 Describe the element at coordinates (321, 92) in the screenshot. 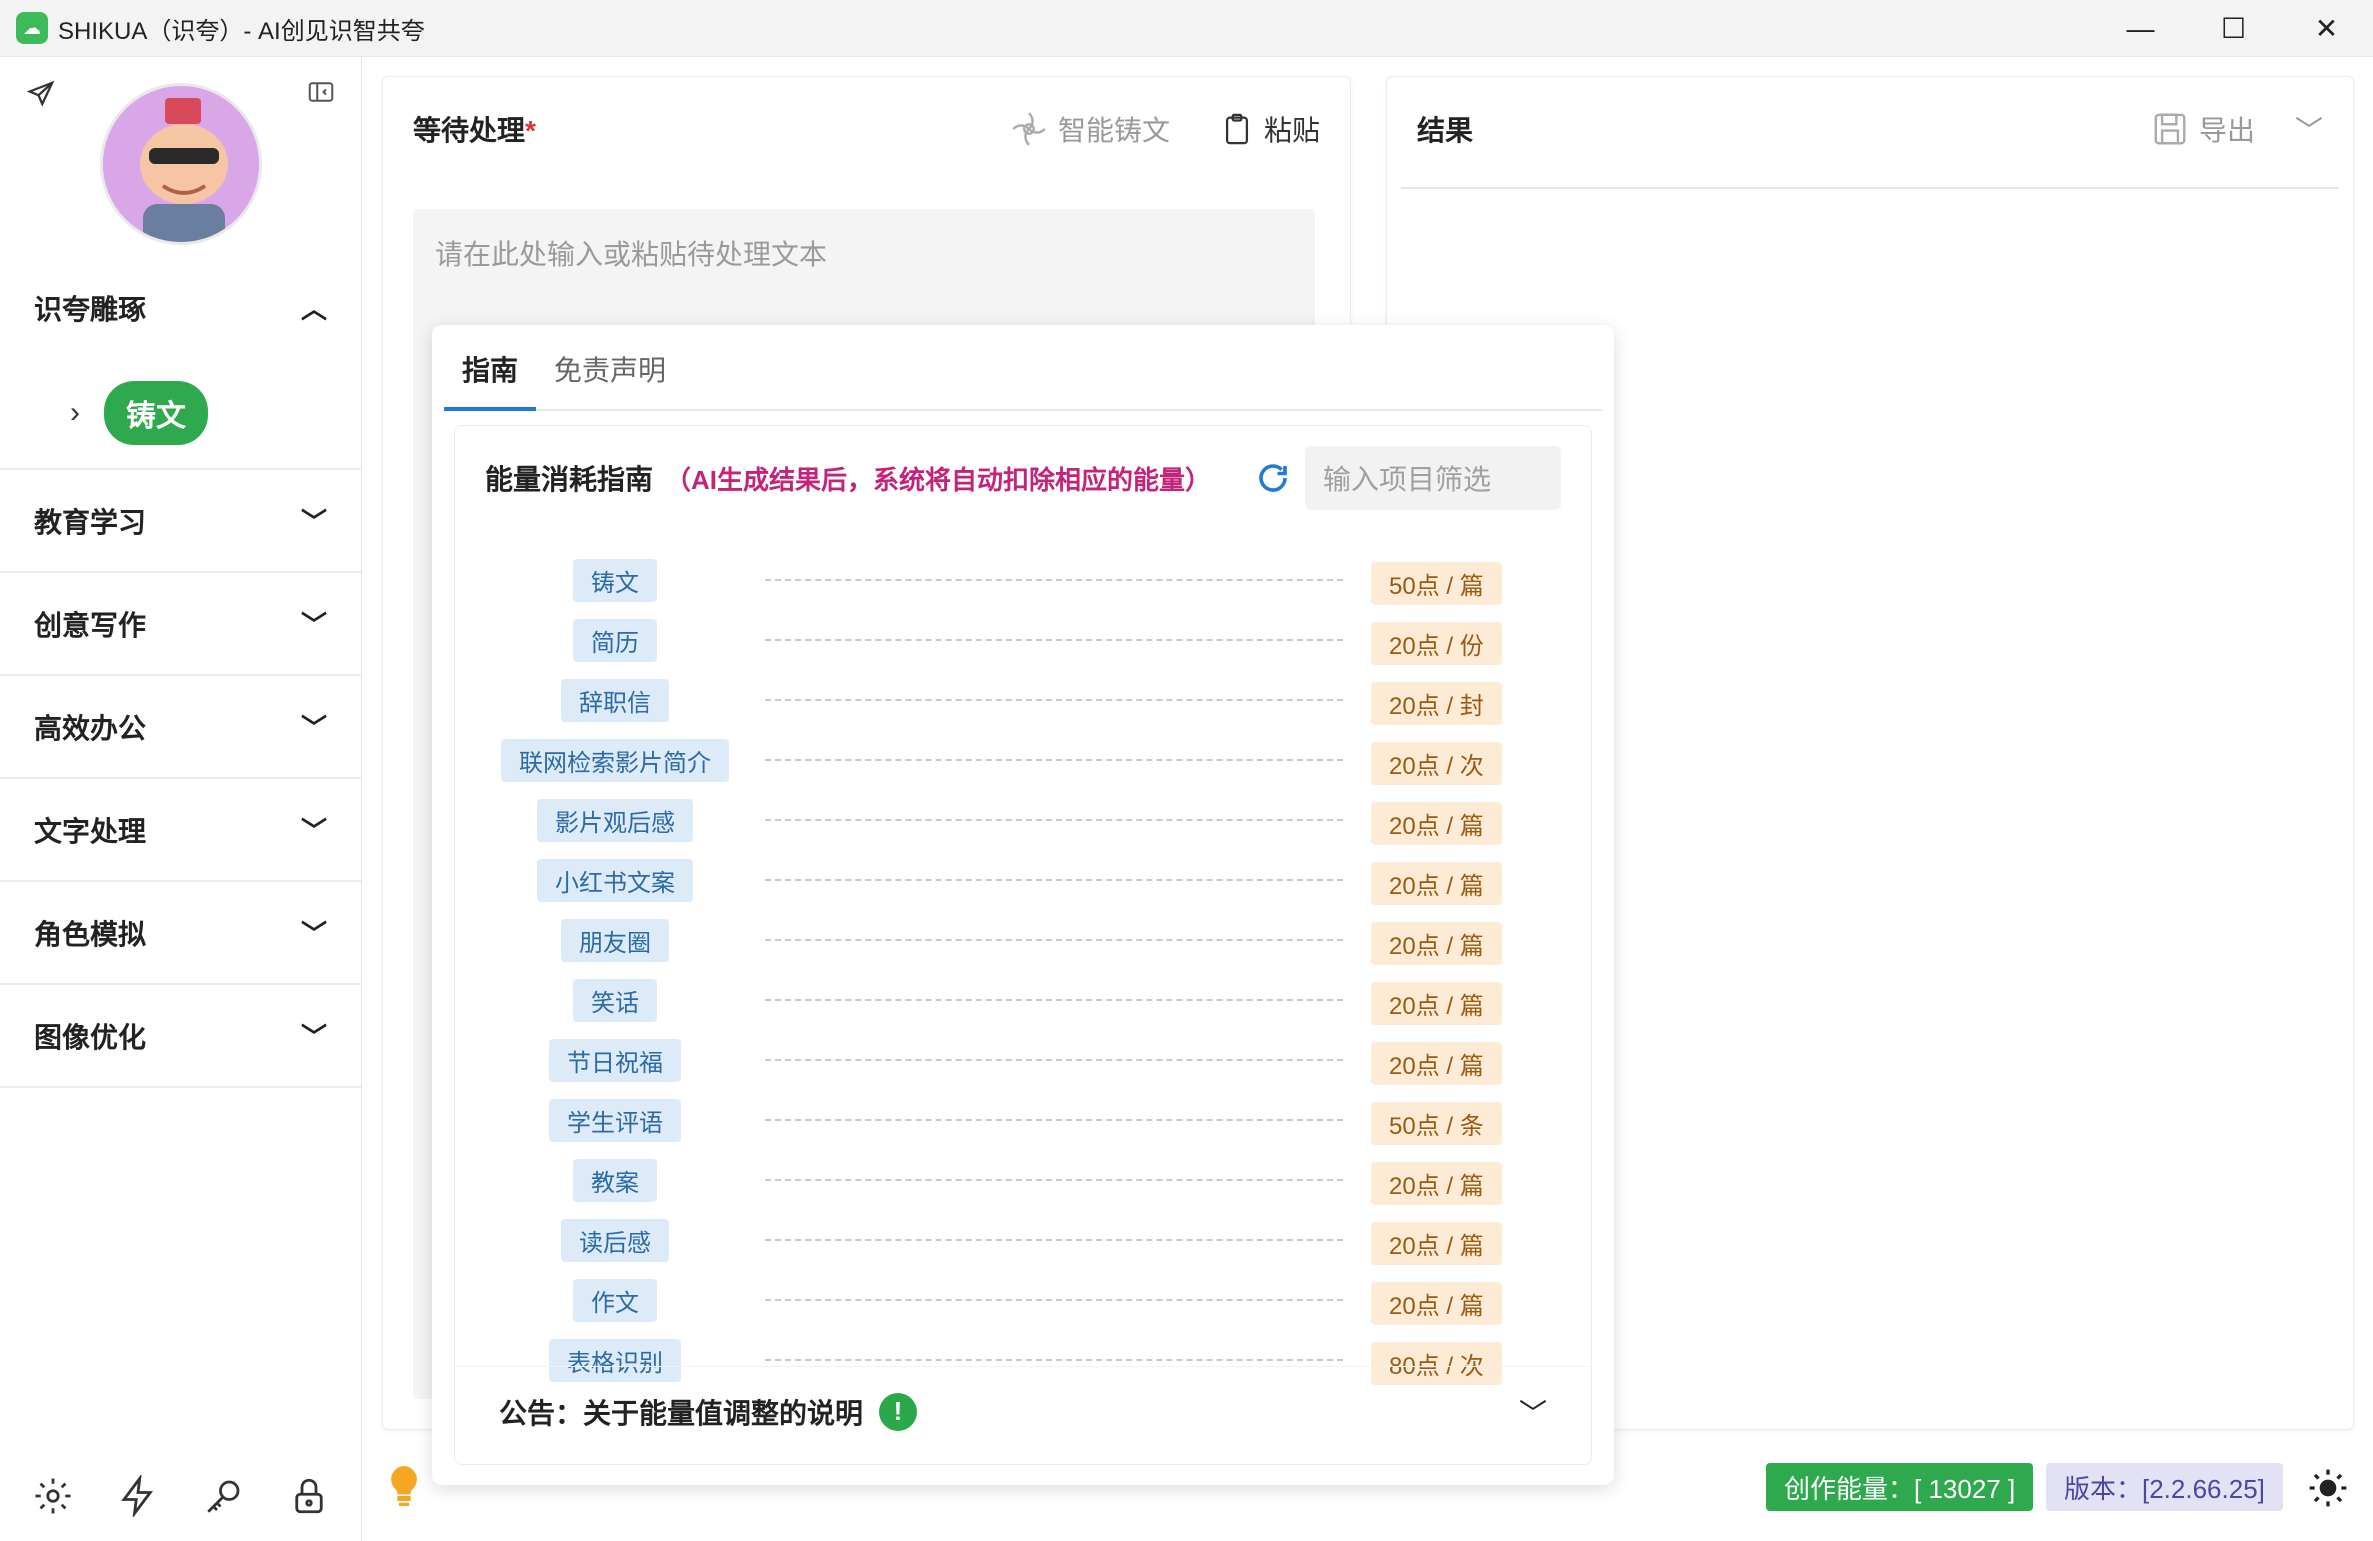

I see `collapse-sidebar-icon` at that location.